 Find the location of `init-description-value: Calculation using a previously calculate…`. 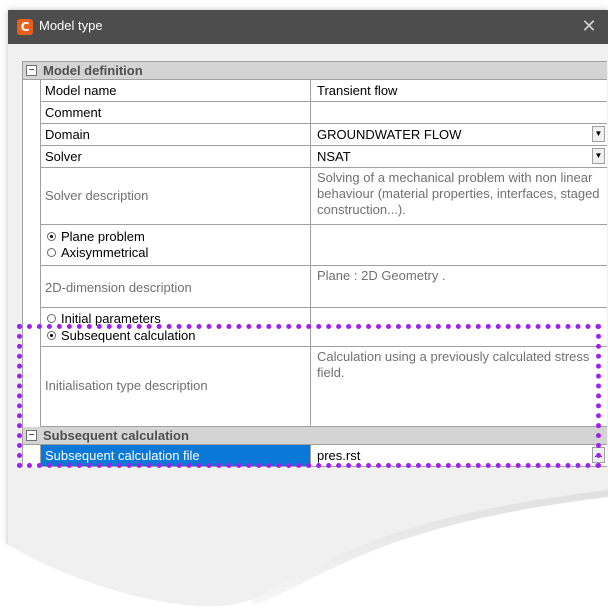

init-description-value: Calculation using a previously calculate… is located at coordinates (453, 364).